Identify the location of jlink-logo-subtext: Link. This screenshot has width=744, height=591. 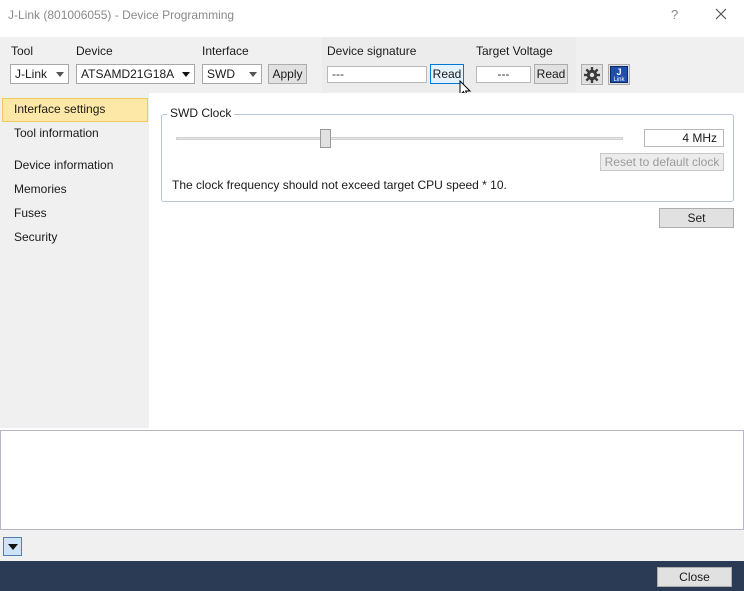
(619, 80).